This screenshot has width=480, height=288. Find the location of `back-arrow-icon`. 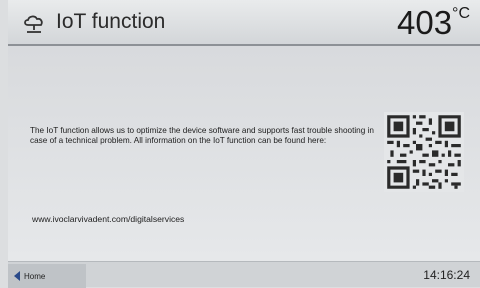

back-arrow-icon is located at coordinates (17, 276).